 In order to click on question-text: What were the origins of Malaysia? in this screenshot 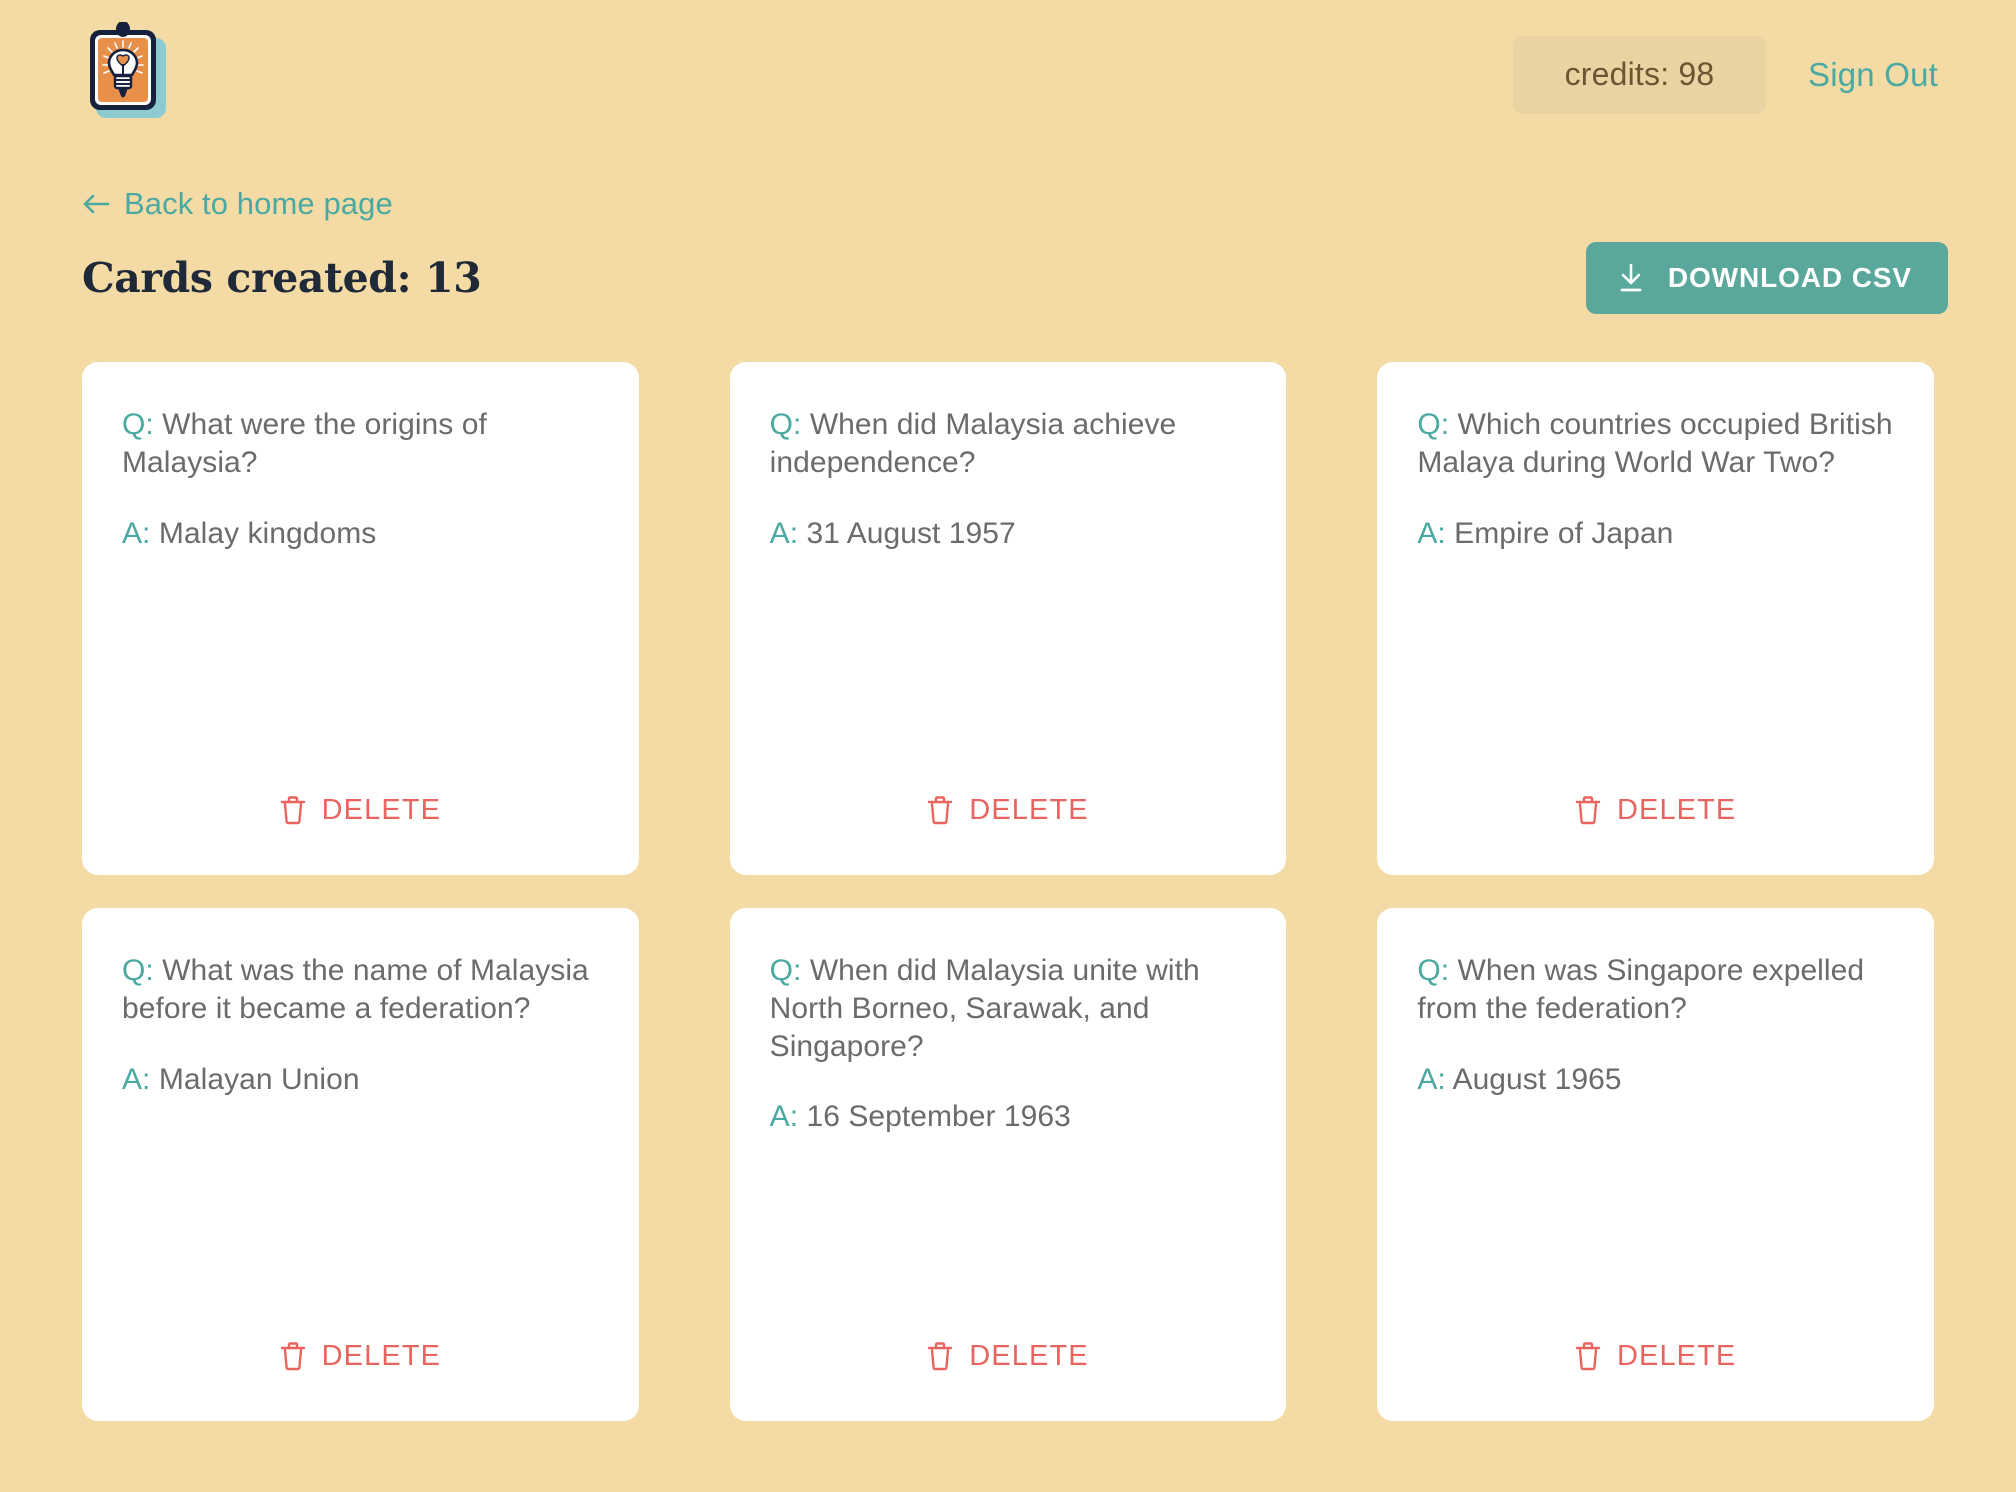, I will do `click(304, 443)`.